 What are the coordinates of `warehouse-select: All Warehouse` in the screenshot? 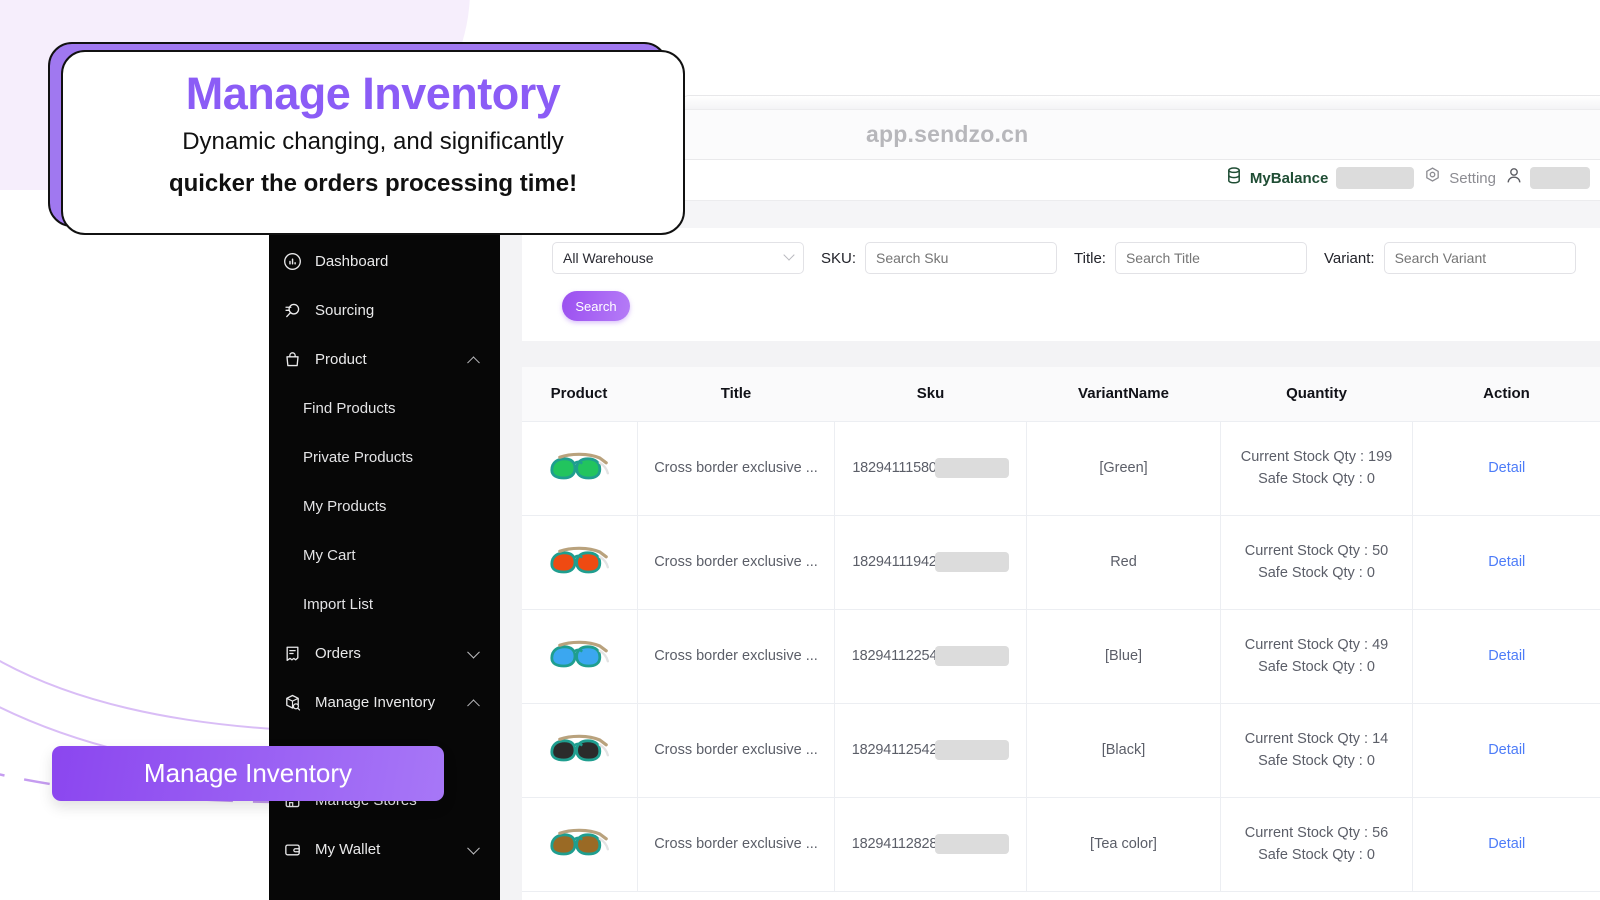 It's located at (678, 258).